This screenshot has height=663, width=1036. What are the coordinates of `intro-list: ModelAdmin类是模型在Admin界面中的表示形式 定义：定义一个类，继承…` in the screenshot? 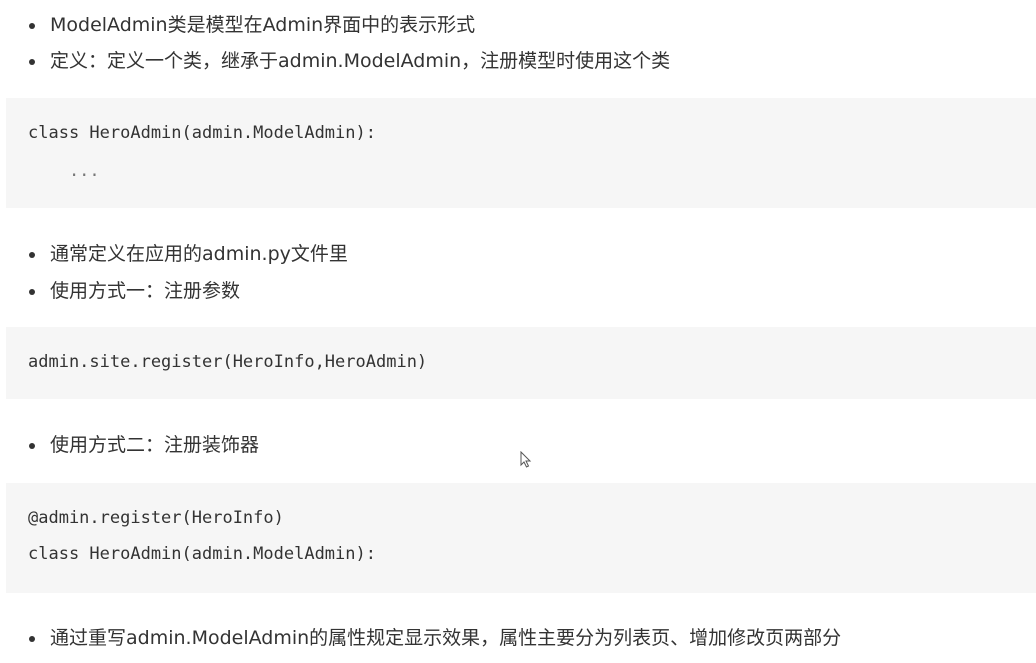 It's located at (518, 43).